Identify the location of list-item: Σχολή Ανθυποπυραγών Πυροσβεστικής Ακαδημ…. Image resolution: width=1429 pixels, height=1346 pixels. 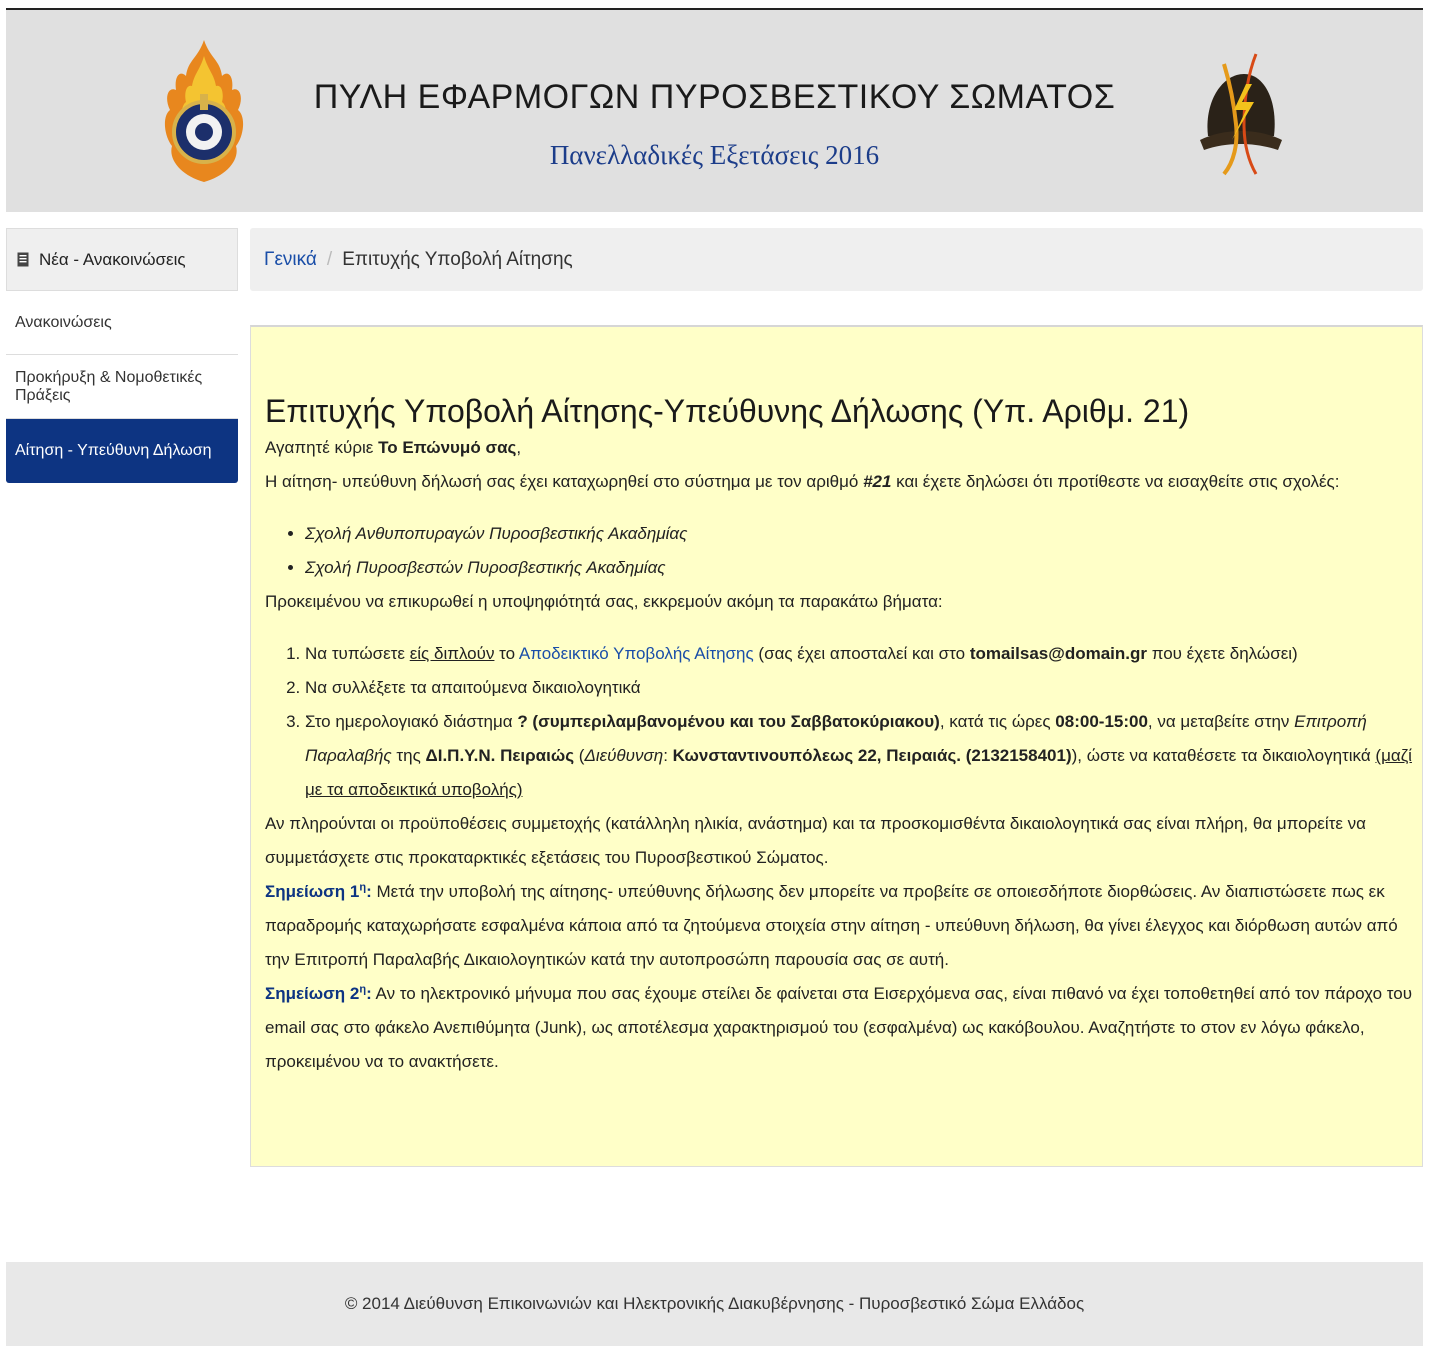
(859, 534).